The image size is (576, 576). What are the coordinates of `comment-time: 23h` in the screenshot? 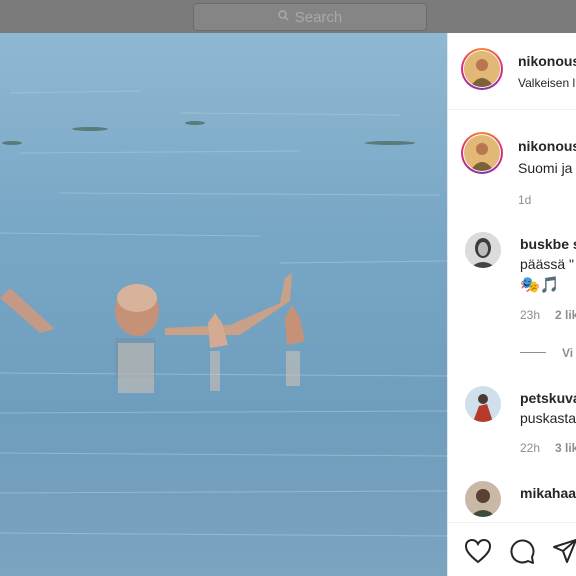 It's located at (530, 315).